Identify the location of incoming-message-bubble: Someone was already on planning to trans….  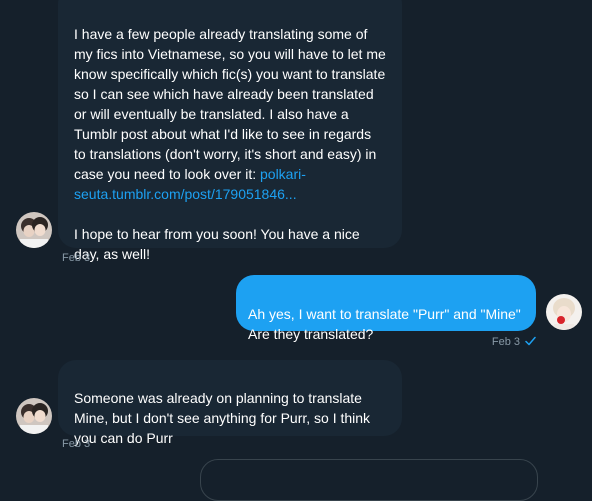
(230, 403).